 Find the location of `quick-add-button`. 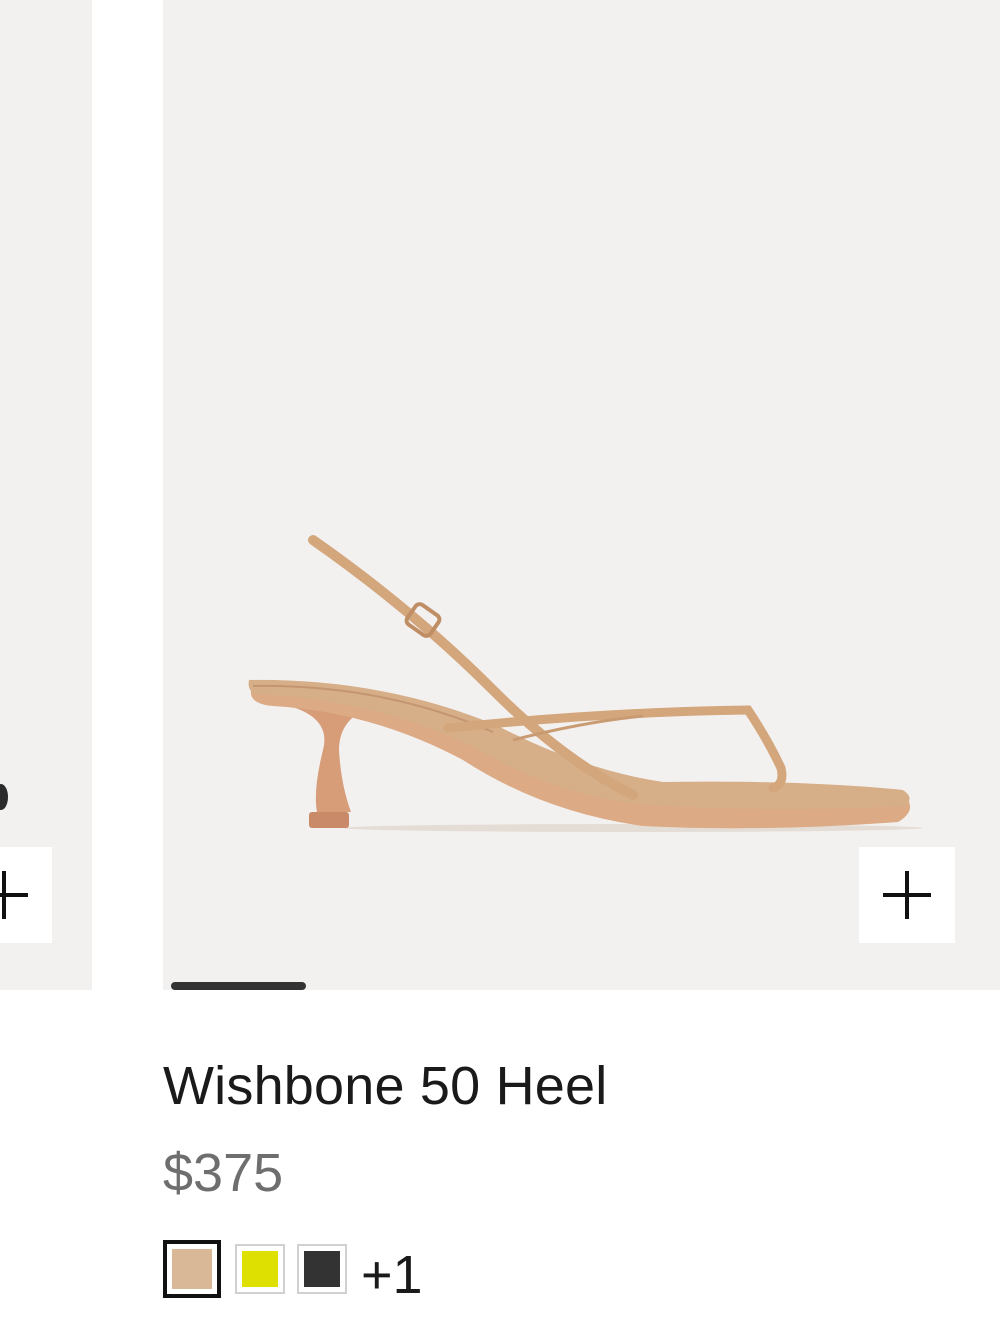

quick-add-button is located at coordinates (907, 895).